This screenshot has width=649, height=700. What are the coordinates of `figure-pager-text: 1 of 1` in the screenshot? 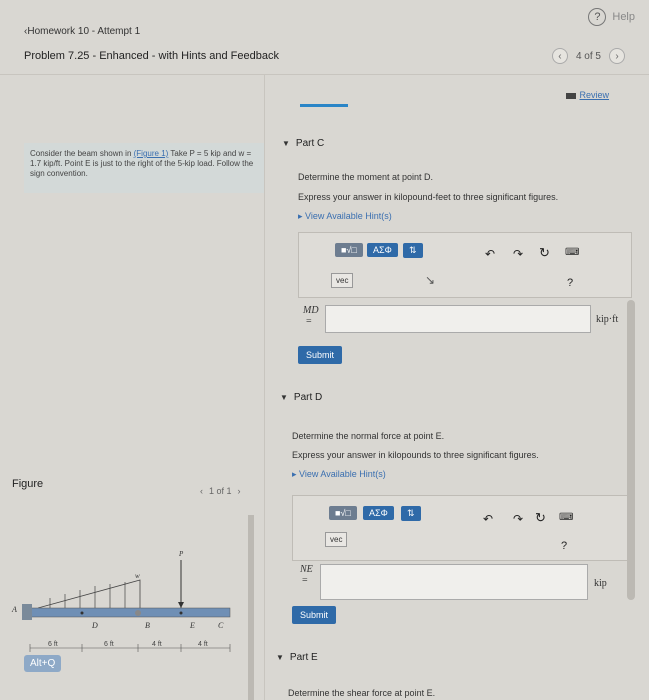 It's located at (220, 491).